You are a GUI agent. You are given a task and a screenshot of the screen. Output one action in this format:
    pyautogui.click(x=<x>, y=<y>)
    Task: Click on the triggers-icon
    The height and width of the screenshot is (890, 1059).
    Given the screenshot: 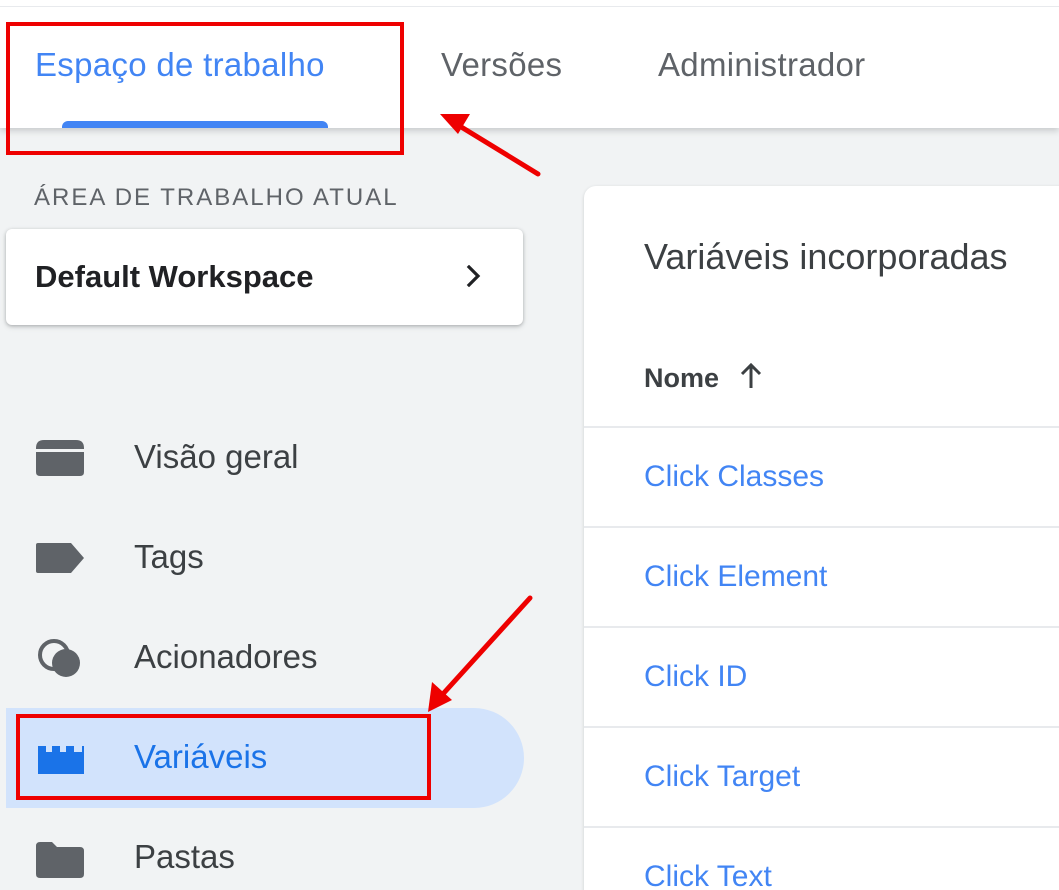 What is the action you would take?
    pyautogui.click(x=59, y=658)
    